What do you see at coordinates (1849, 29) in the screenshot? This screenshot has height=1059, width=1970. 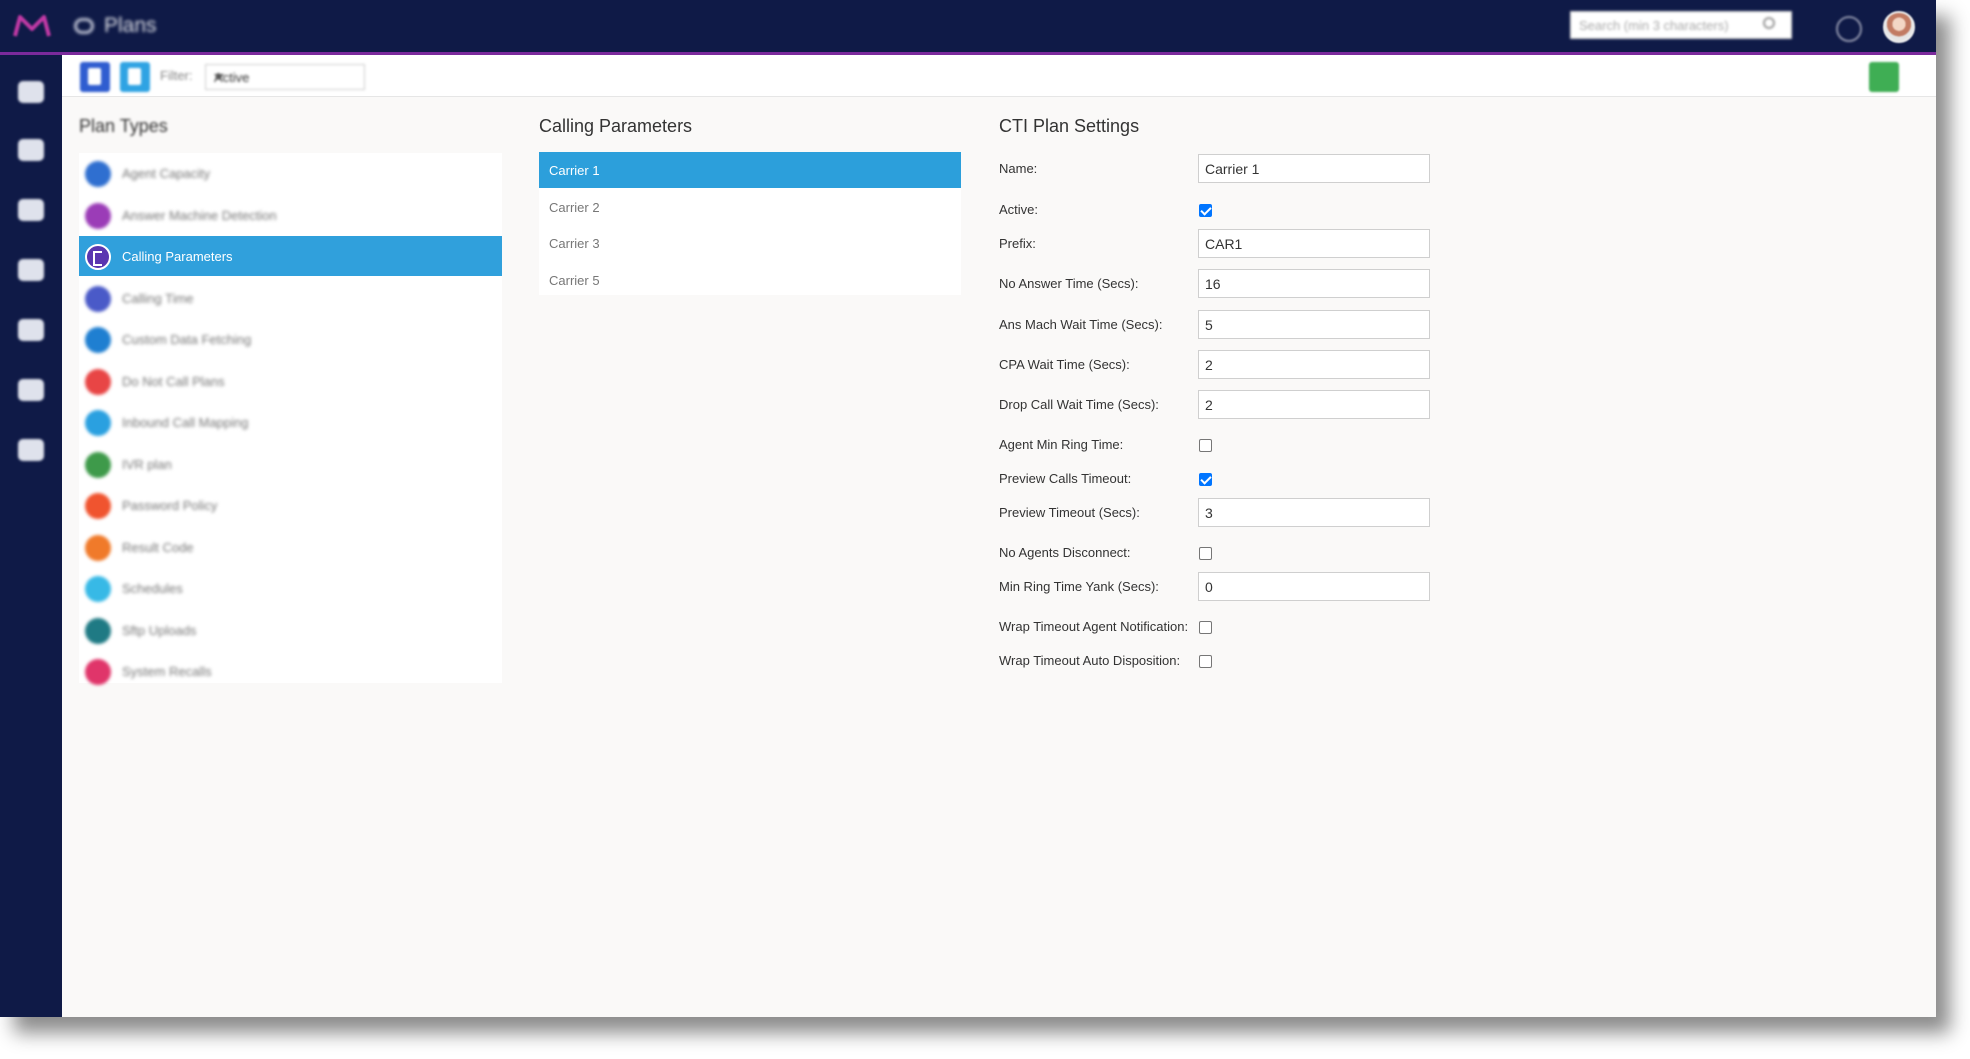 I see `help-icon` at bounding box center [1849, 29].